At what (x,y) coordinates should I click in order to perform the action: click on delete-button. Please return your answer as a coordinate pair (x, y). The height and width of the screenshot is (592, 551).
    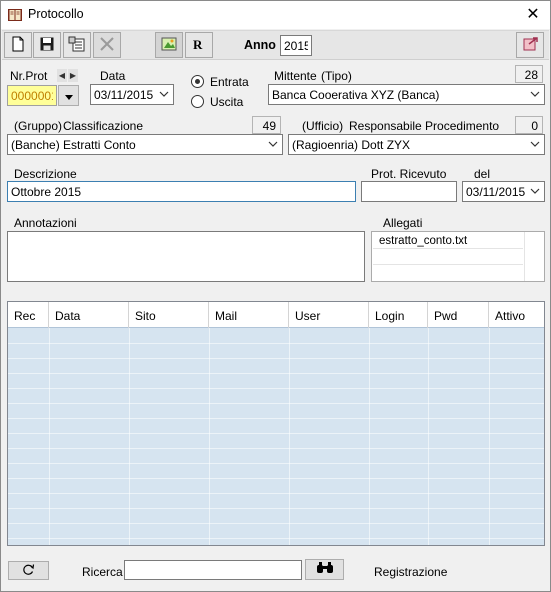
    Looking at the image, I should click on (107, 45).